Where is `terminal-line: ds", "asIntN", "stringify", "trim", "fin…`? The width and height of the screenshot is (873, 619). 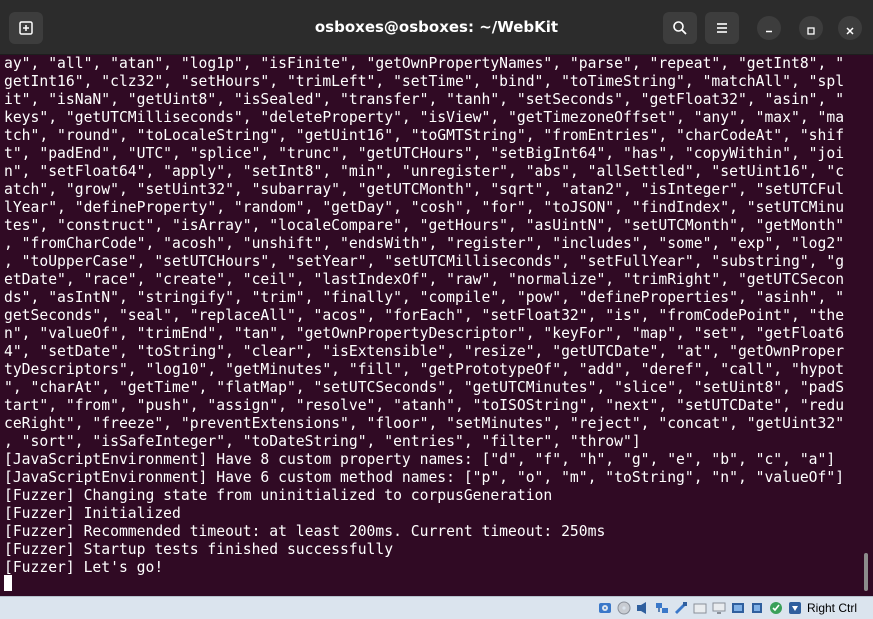 terminal-line: ds", "asIntN", "stringify", "trim", "fin… is located at coordinates (424, 297).